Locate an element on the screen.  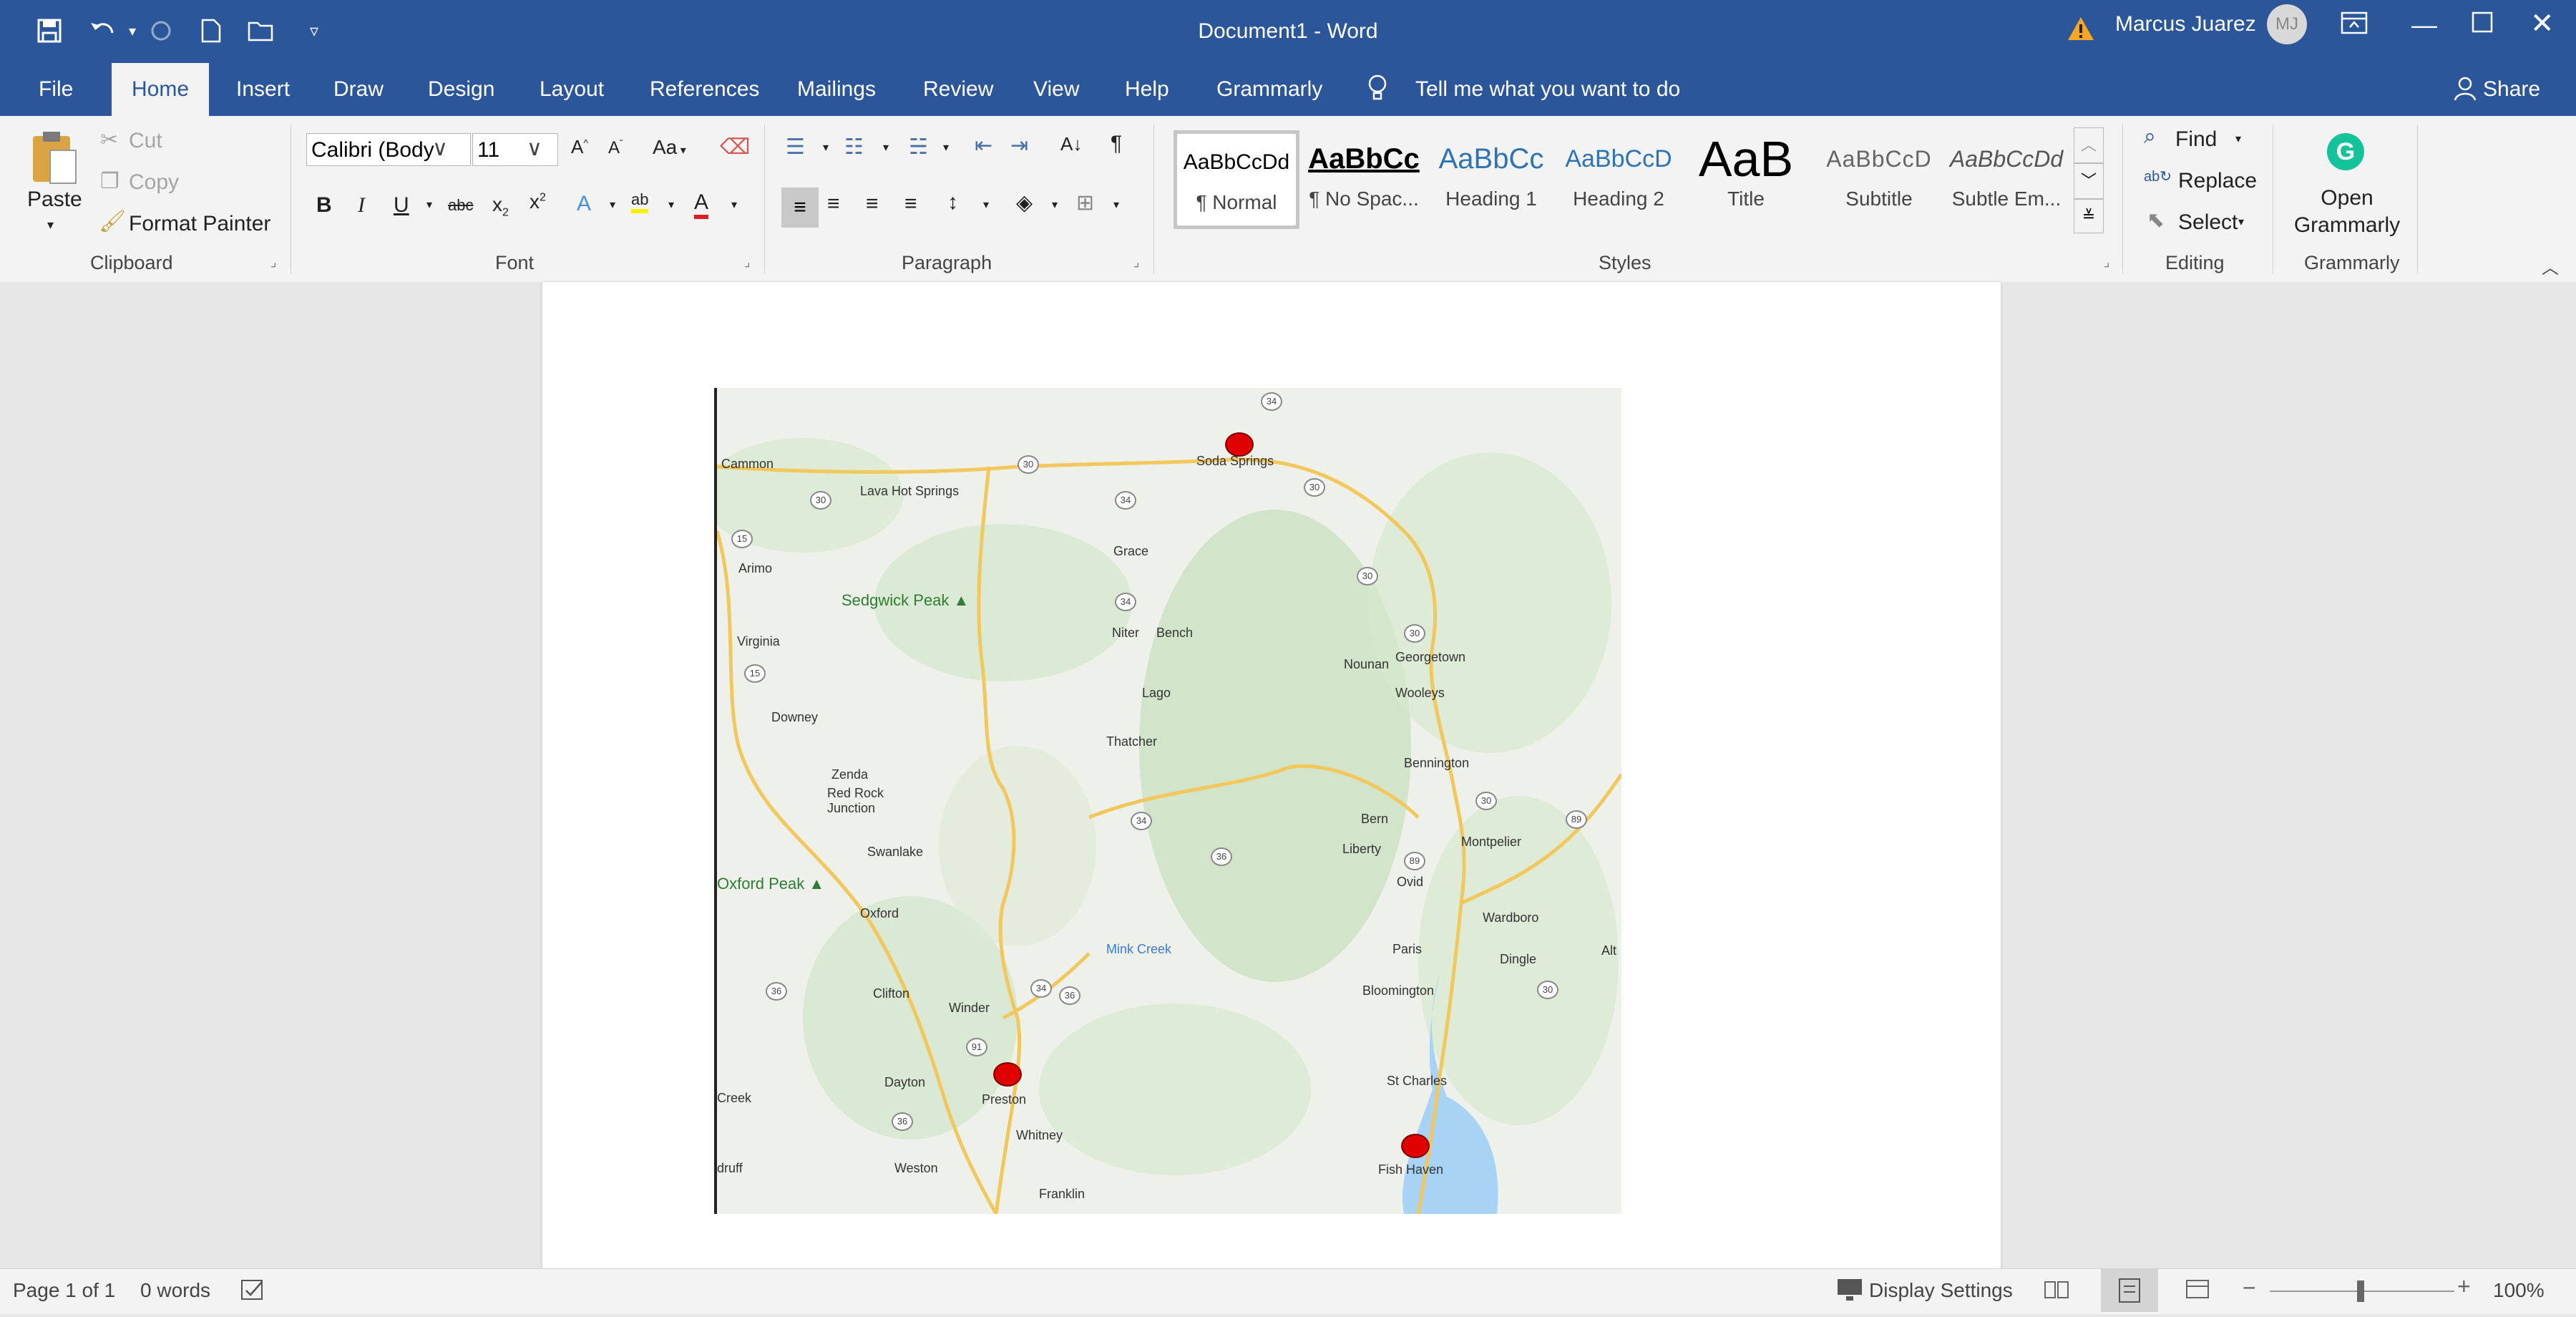
font-launcher-icon: ⌟ is located at coordinates (747, 262).